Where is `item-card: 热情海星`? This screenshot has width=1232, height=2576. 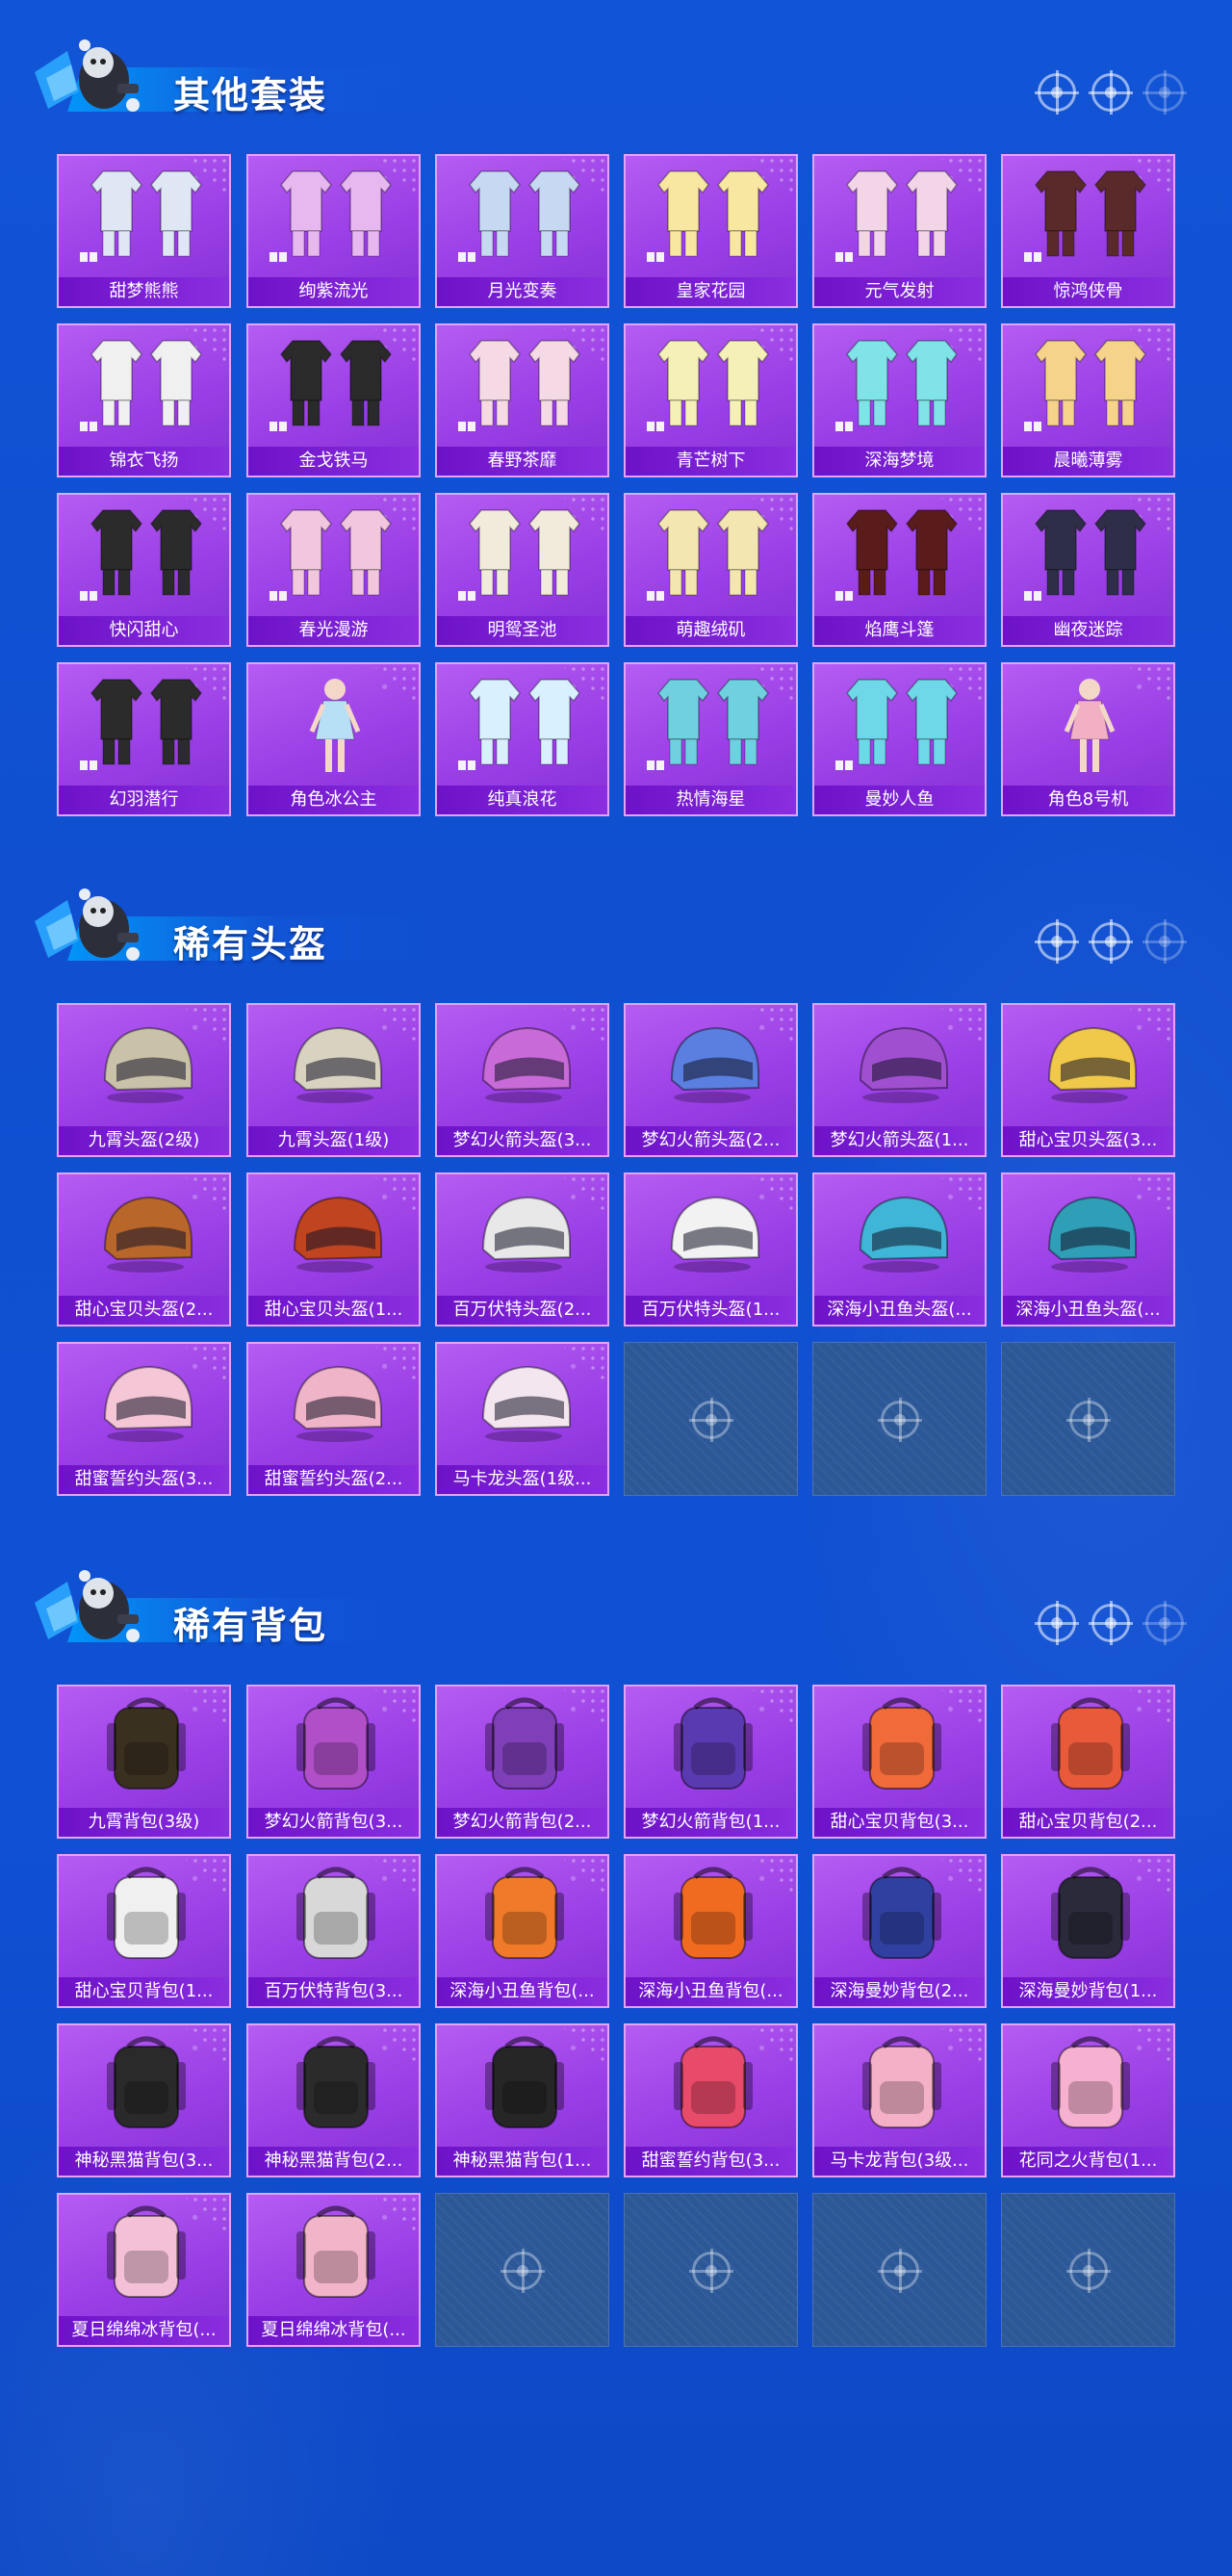 item-card: 热情海星 is located at coordinates (711, 739).